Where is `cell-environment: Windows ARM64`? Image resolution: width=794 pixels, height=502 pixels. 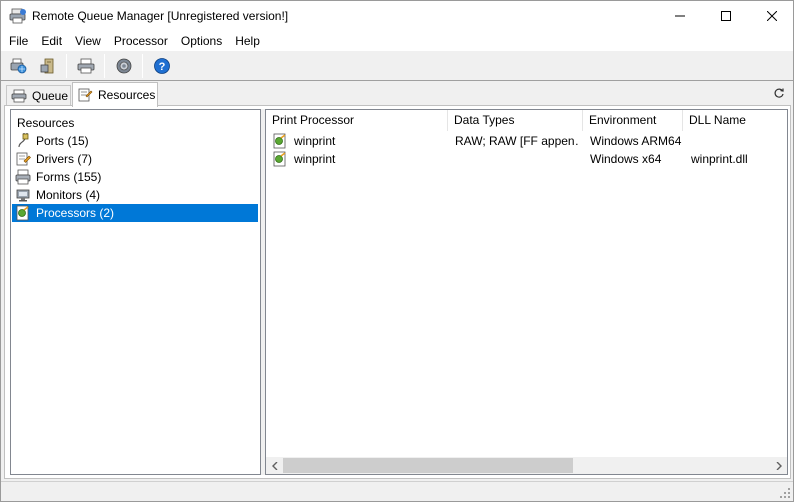
cell-environment: Windows ARM64 is located at coordinates (636, 141).